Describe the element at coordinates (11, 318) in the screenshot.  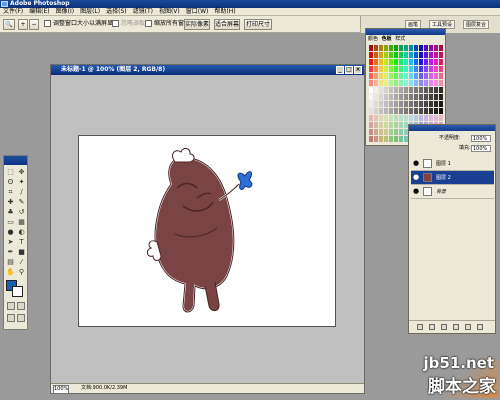
I see `screen-mode-icon` at that location.